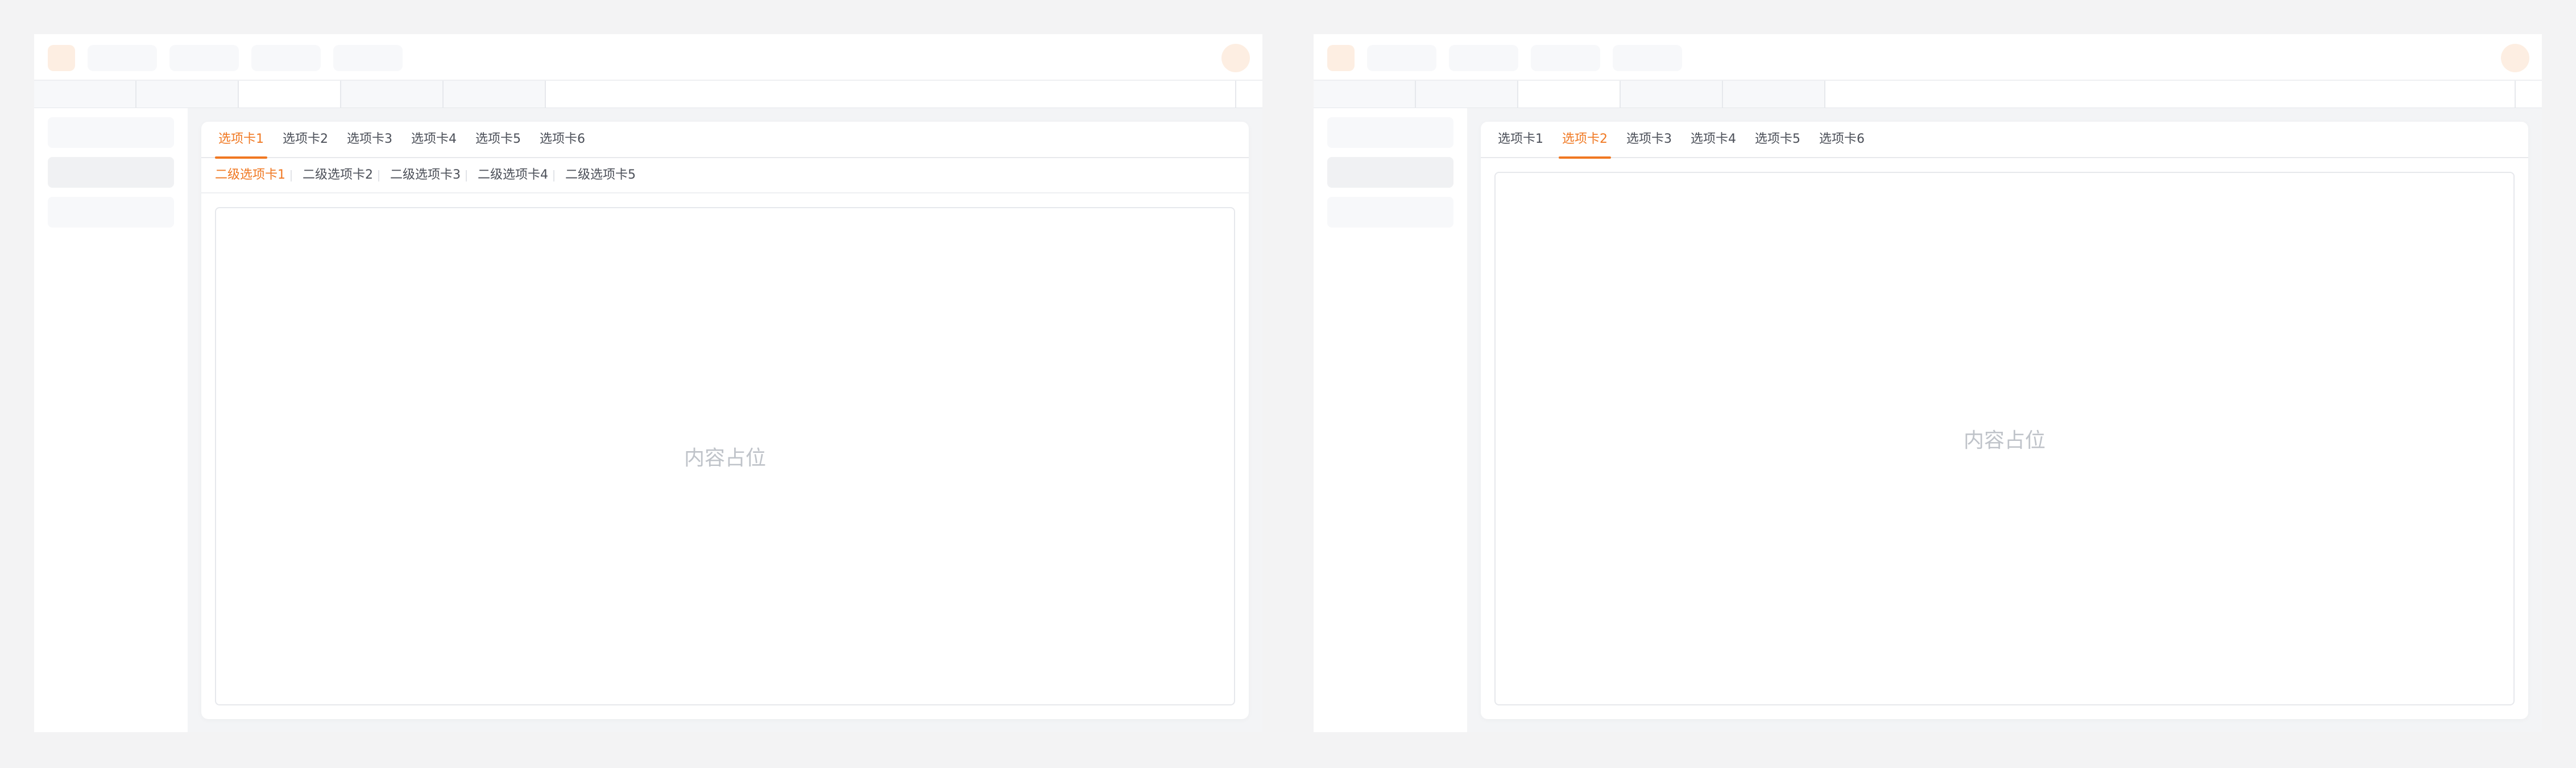 This screenshot has height=768, width=2576. What do you see at coordinates (425, 175) in the screenshot?
I see `subtab-3: 二级选项卡3` at bounding box center [425, 175].